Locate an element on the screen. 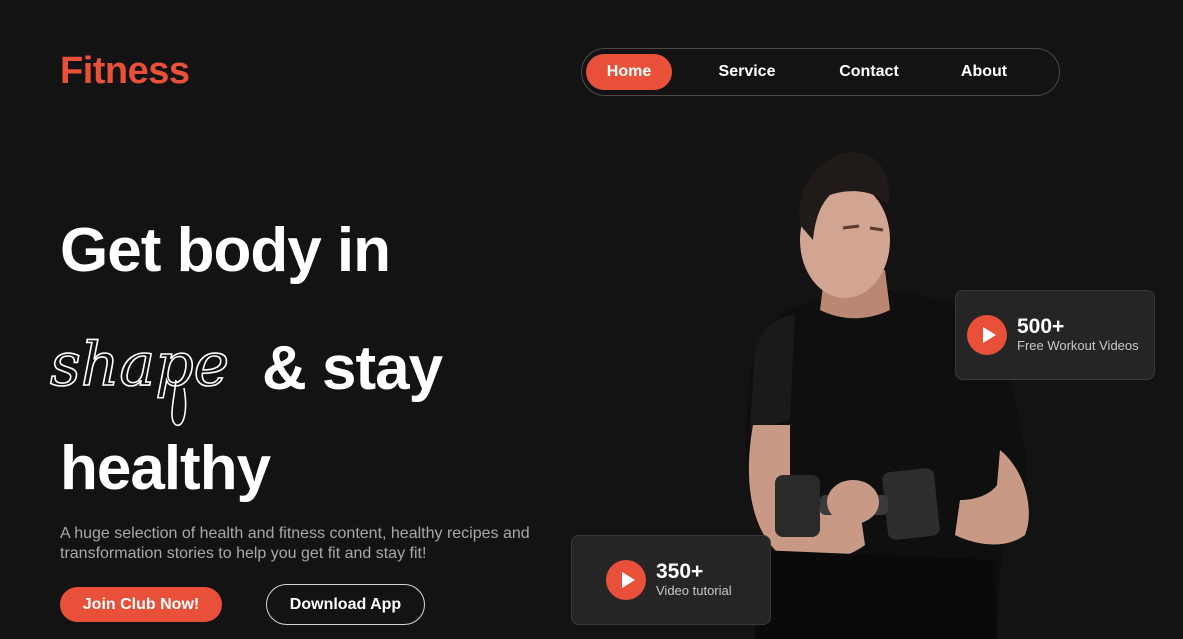 The image size is (1183, 639). nav-contact: Contact is located at coordinates (869, 72).